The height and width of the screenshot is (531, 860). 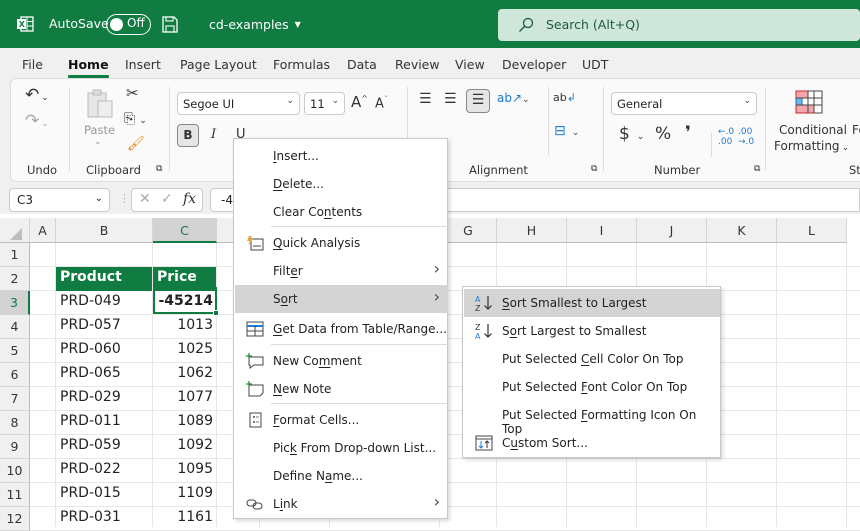 I want to click on product-cell: PRD-057, so click(x=104, y=327).